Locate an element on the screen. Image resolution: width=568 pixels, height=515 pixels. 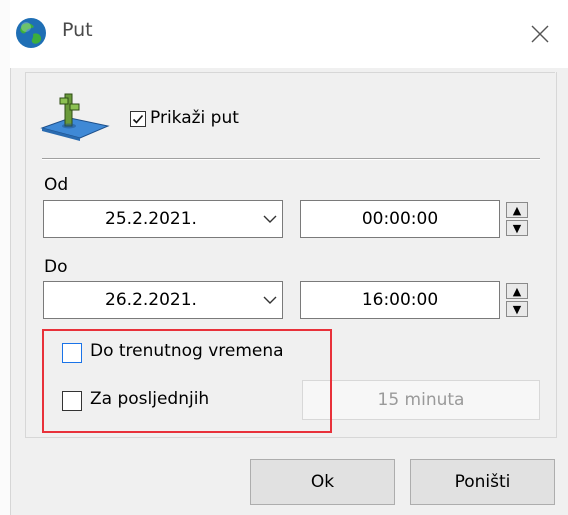
to-time-value: 16:00:00 is located at coordinates (400, 300).